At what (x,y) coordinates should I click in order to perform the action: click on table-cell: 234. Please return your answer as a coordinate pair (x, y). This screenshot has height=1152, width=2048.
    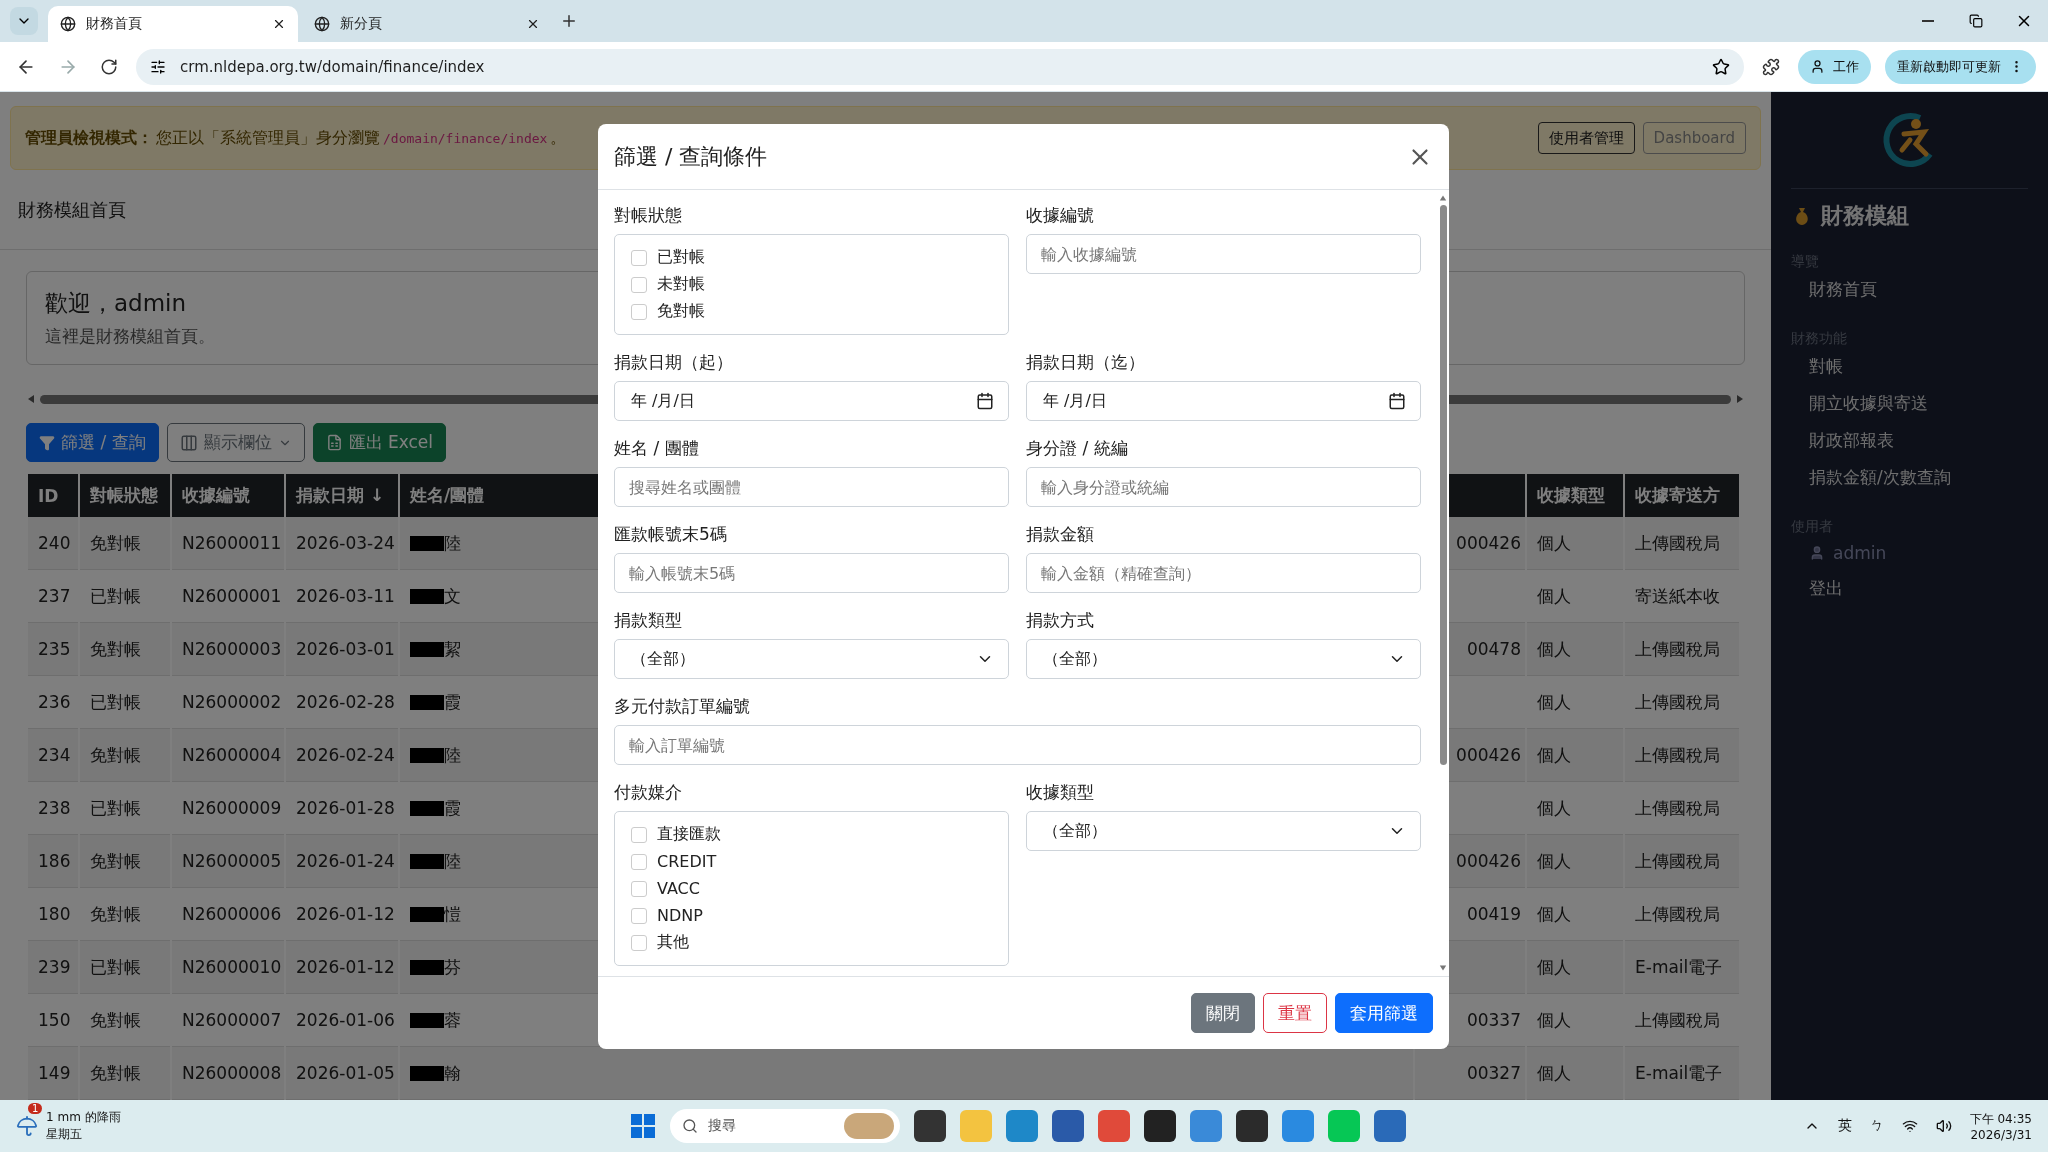
    Looking at the image, I should click on (53, 755).